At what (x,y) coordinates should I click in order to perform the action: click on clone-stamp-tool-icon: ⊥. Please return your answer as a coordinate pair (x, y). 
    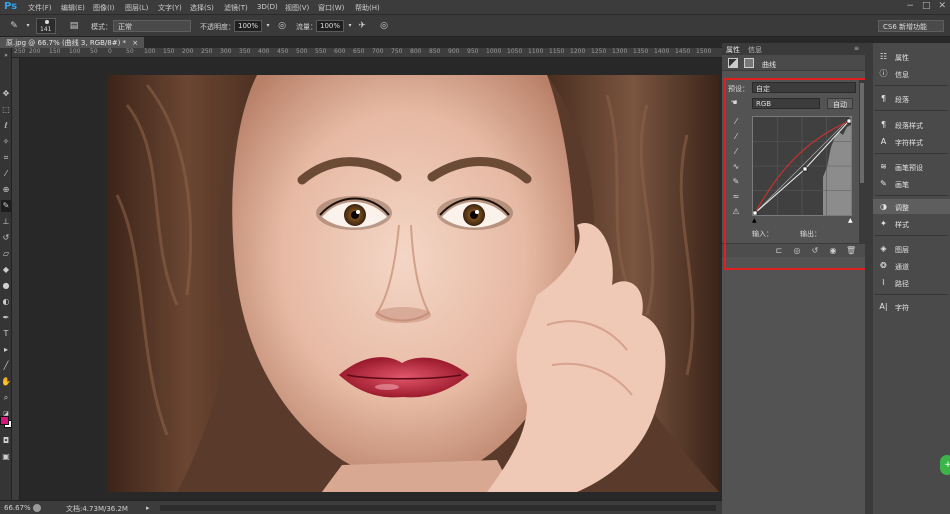
    Looking at the image, I should click on (6, 222).